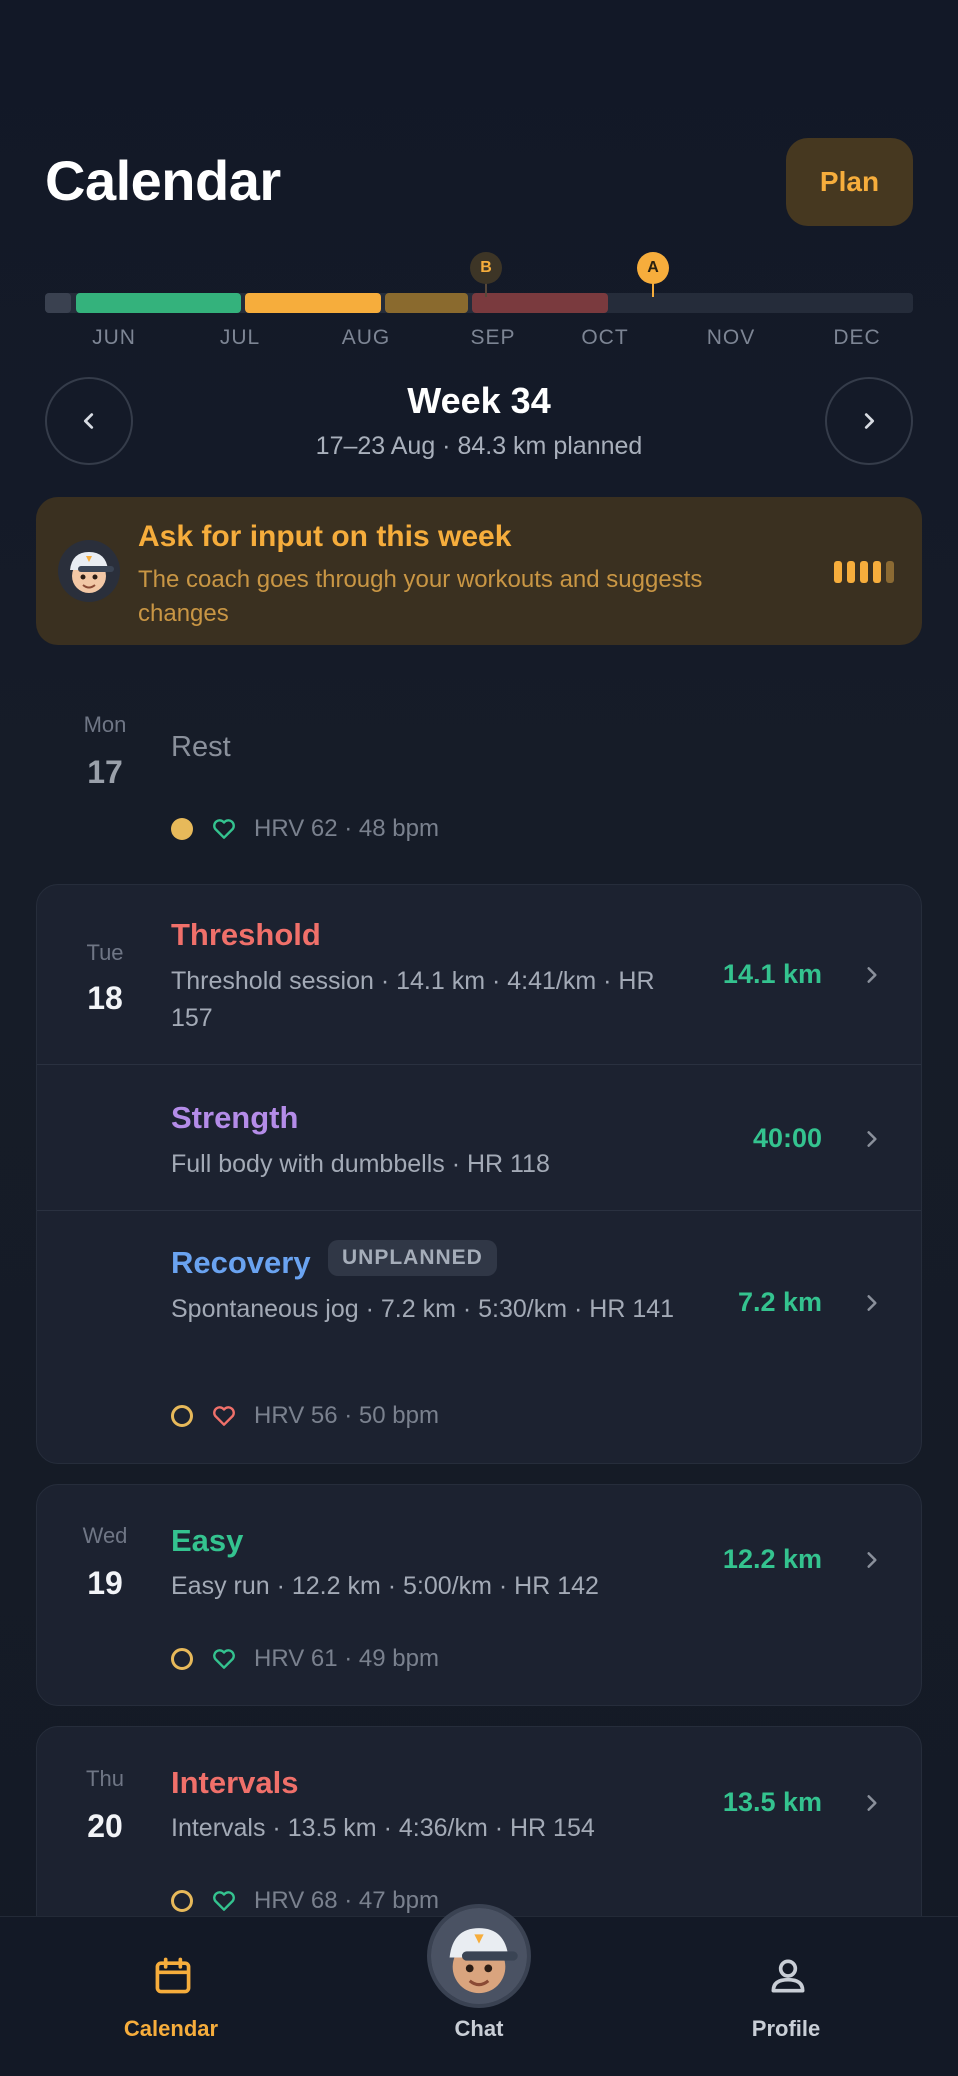 This screenshot has height=2076, width=958. Describe the element at coordinates (105, 1826) in the screenshot. I see `day-number: 20` at that location.